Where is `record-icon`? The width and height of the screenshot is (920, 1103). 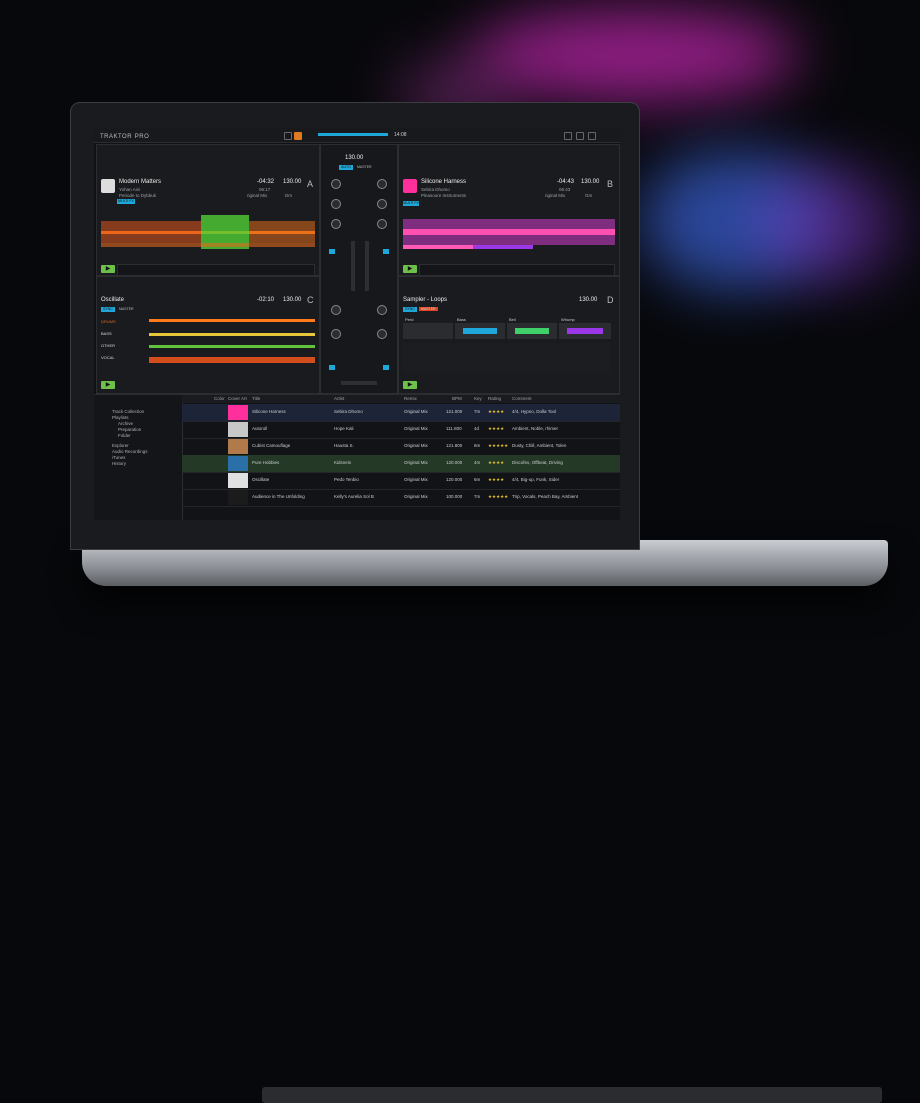 record-icon is located at coordinates (288, 136).